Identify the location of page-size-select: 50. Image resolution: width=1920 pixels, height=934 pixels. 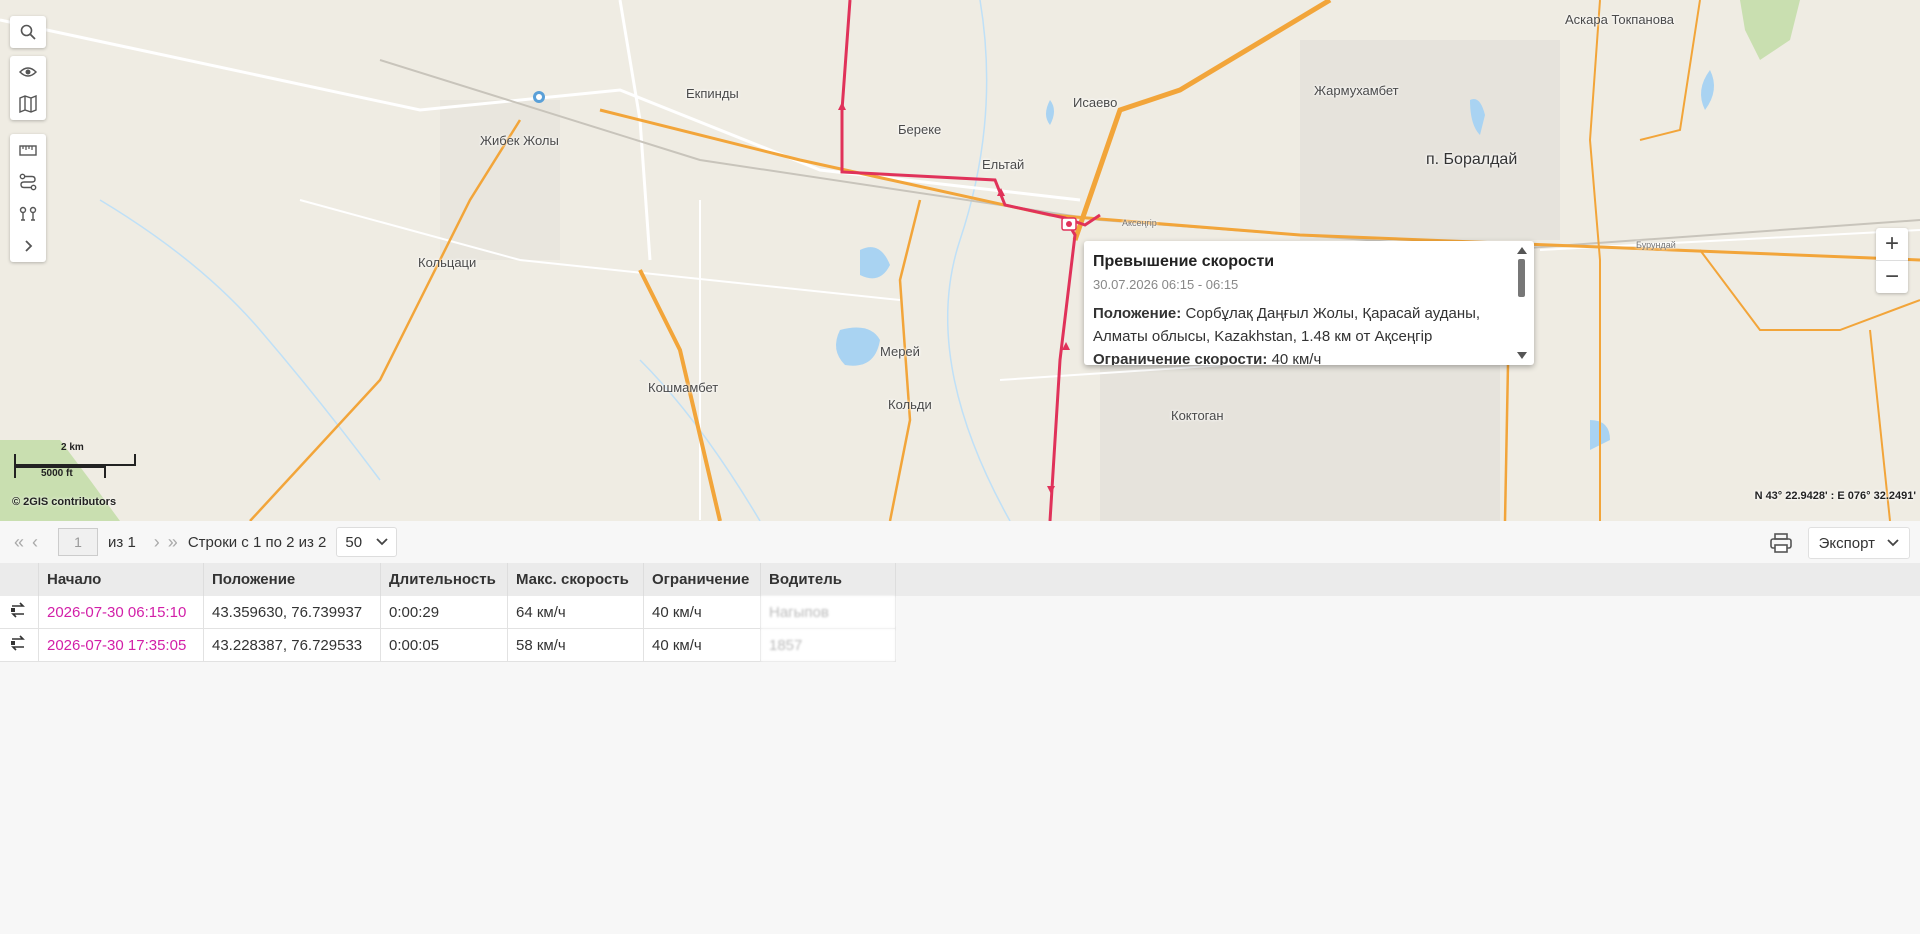
(367, 542).